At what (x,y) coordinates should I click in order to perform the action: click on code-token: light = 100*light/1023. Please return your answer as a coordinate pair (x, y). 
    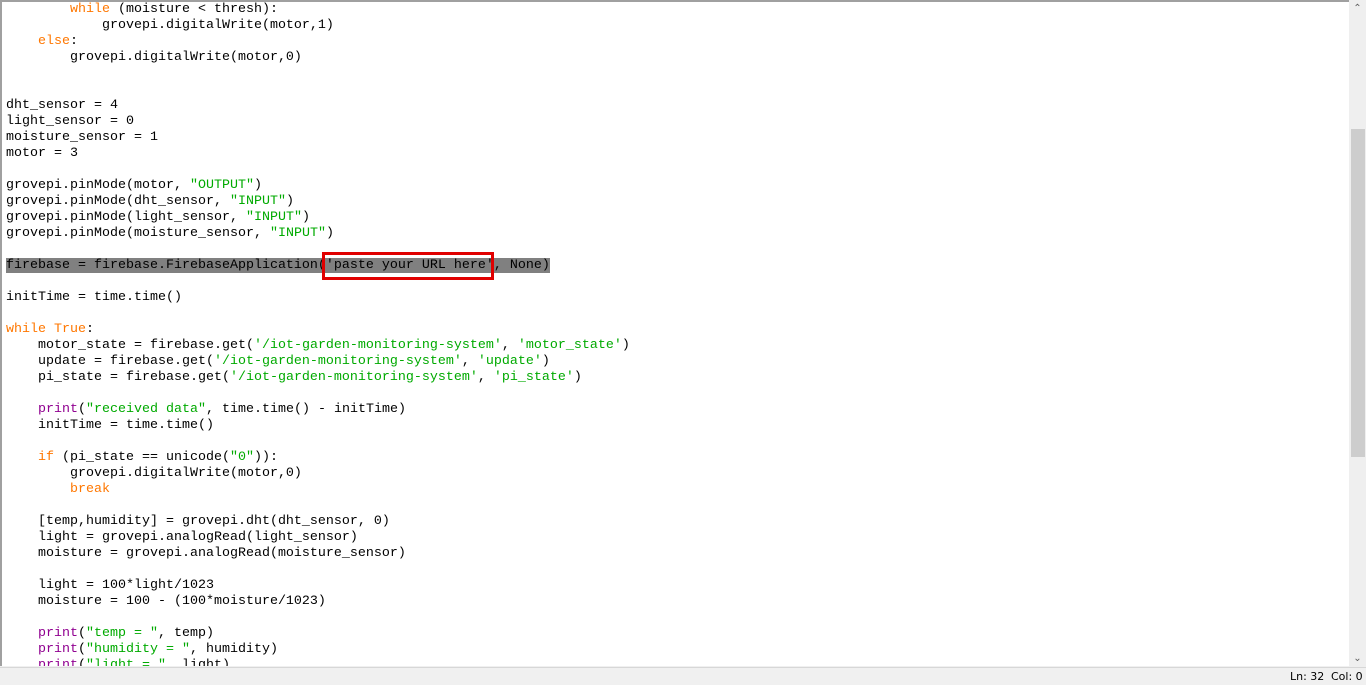
    Looking at the image, I should click on (110, 585).